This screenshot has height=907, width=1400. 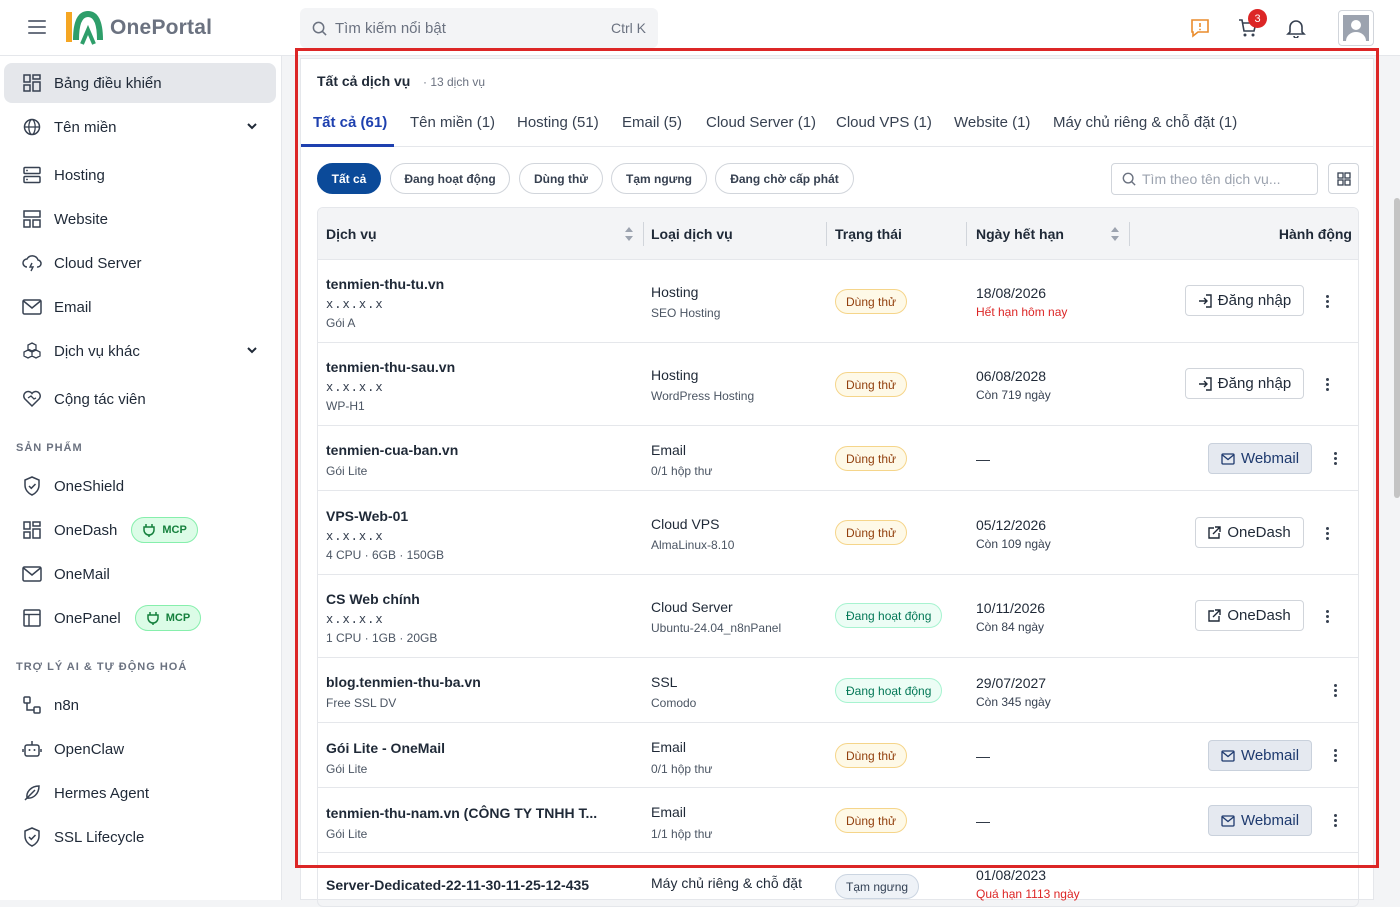 I want to click on filter-pending: Đang chờ cấp phát, so click(x=784, y=178).